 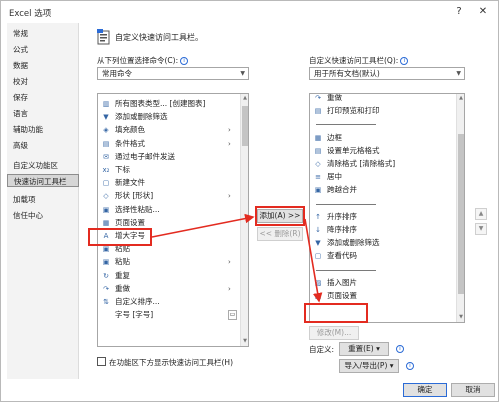 I want to click on list-item: ↻ 重复, so click(x=168, y=276).